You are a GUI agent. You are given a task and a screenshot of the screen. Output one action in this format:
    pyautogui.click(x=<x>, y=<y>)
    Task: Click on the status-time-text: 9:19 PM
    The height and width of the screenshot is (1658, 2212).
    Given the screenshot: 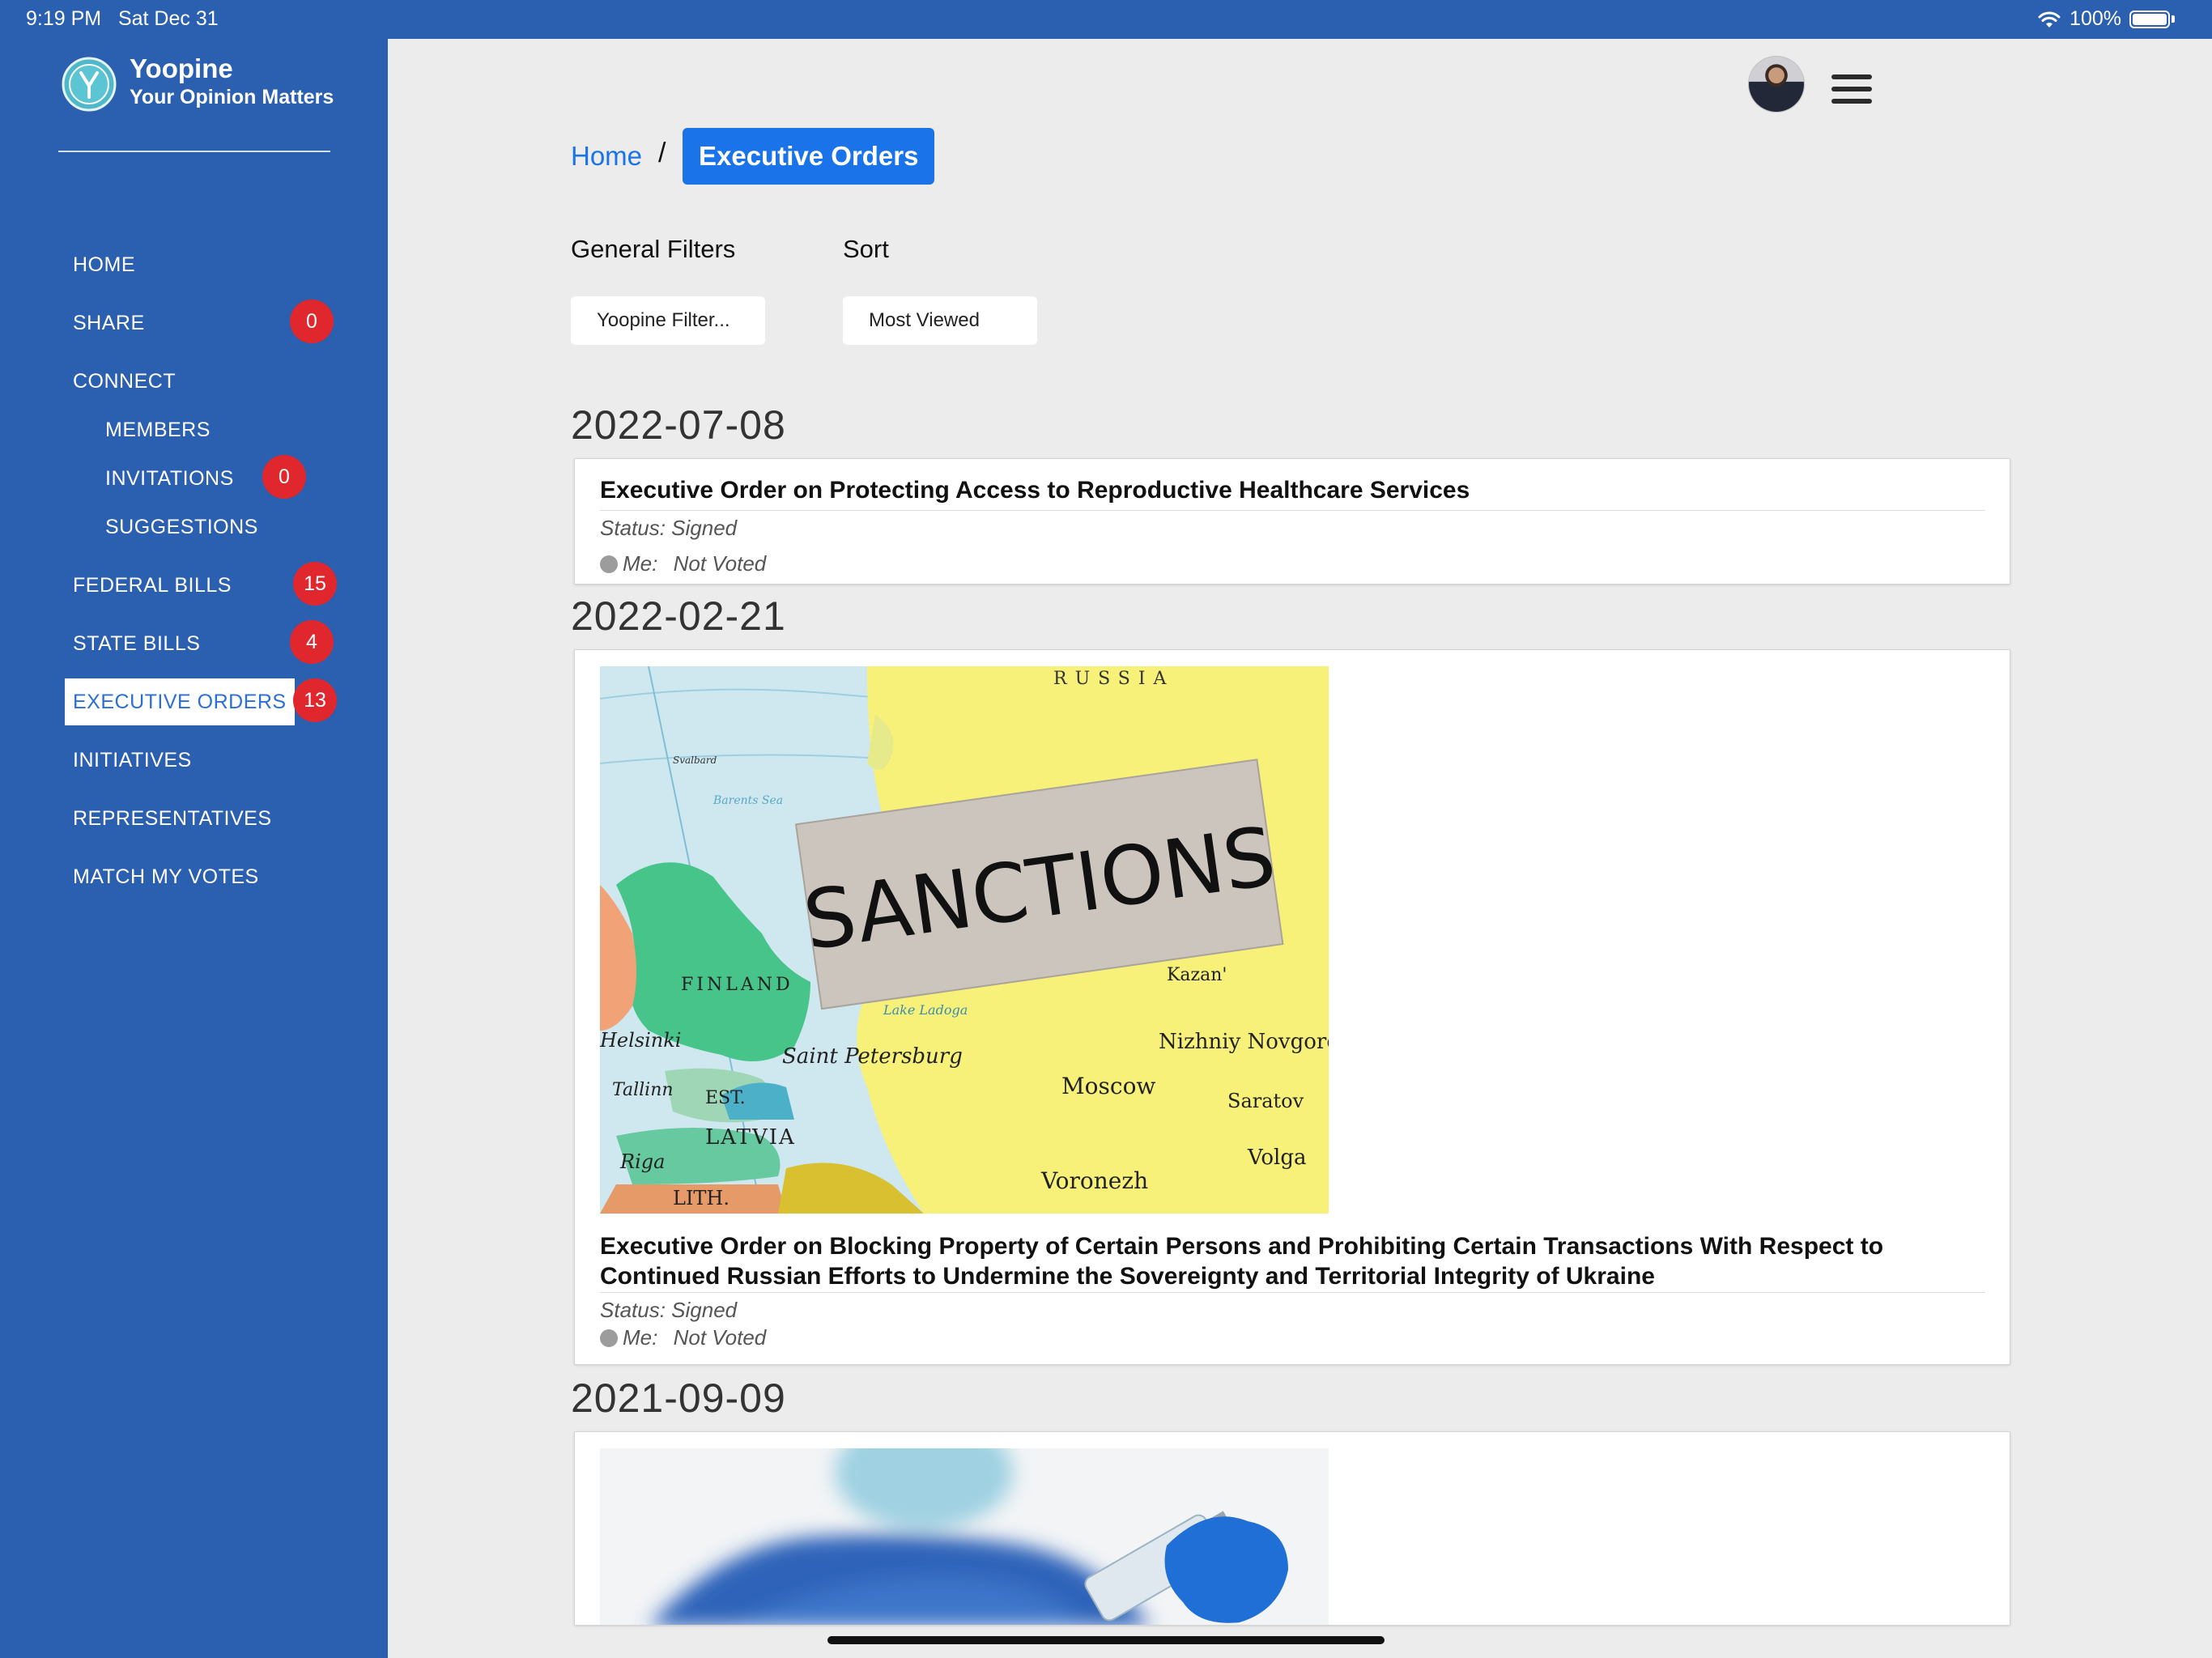 What is the action you would take?
    pyautogui.click(x=64, y=18)
    